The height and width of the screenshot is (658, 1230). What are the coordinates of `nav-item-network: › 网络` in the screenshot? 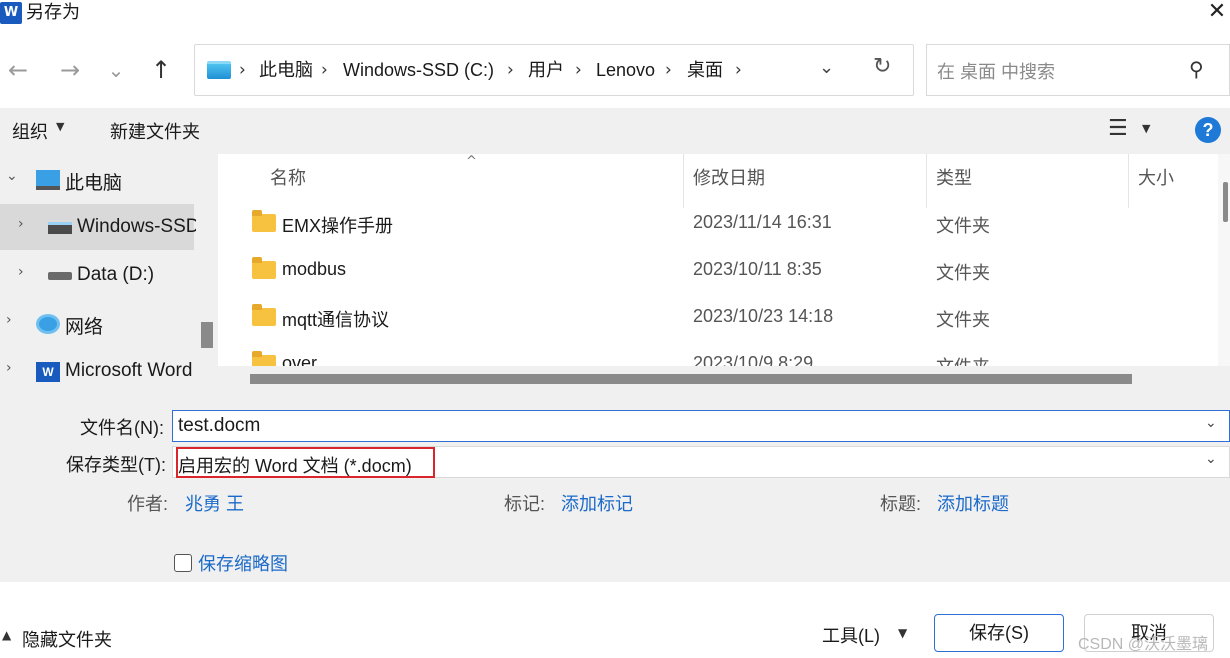 It's located at (97, 323).